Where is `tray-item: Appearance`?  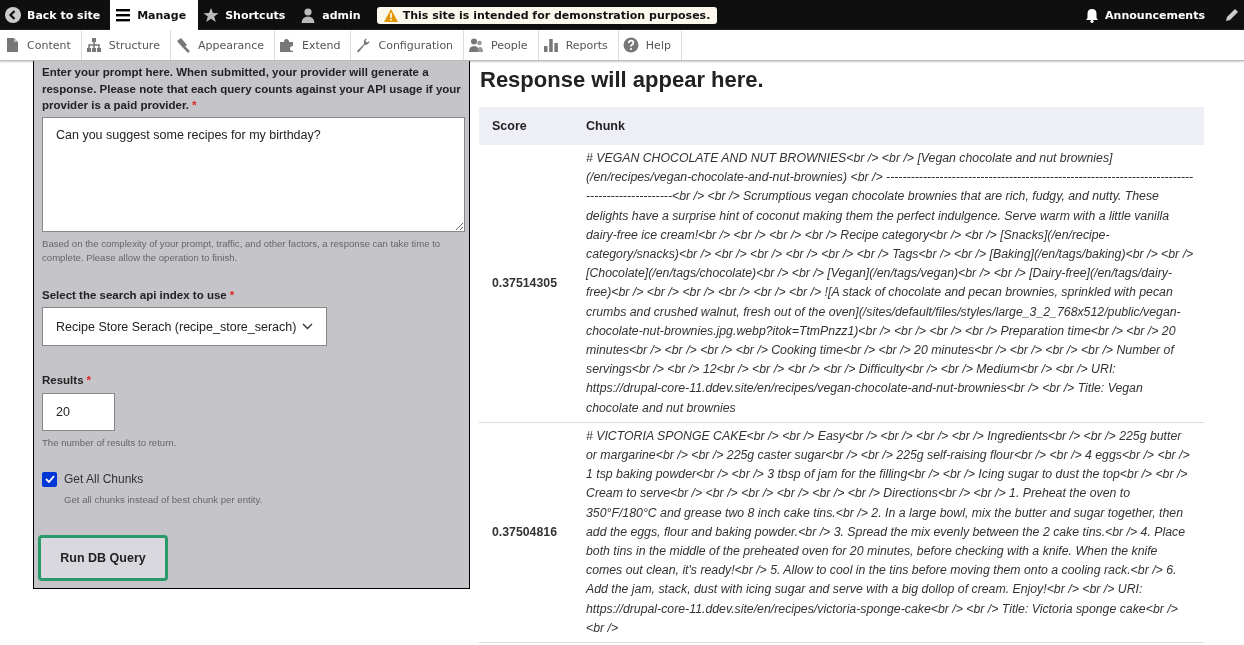
tray-item: Appearance is located at coordinates (222, 45).